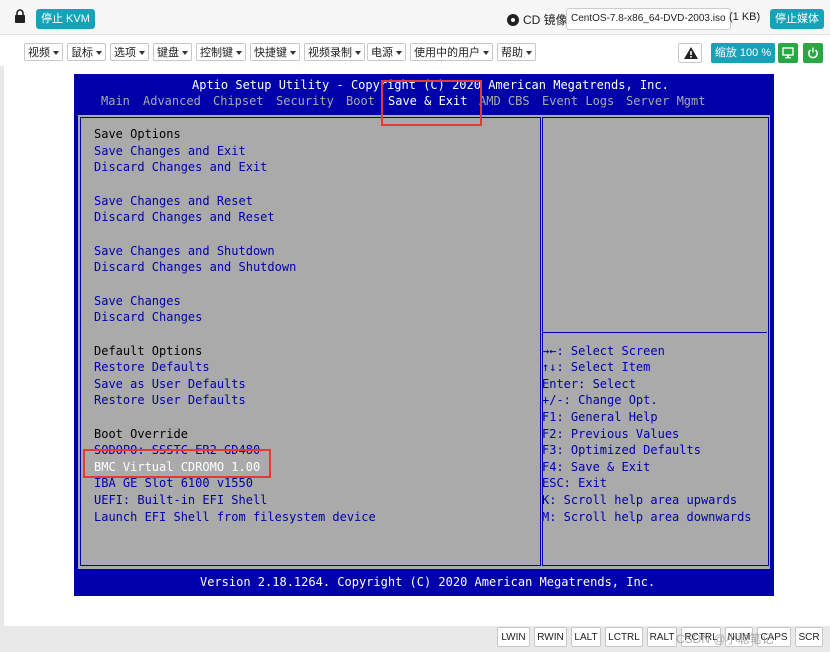 This screenshot has height=652, width=830. What do you see at coordinates (184, 217) in the screenshot?
I see `option-discard-changes-reset: Discard Changes and Reset` at bounding box center [184, 217].